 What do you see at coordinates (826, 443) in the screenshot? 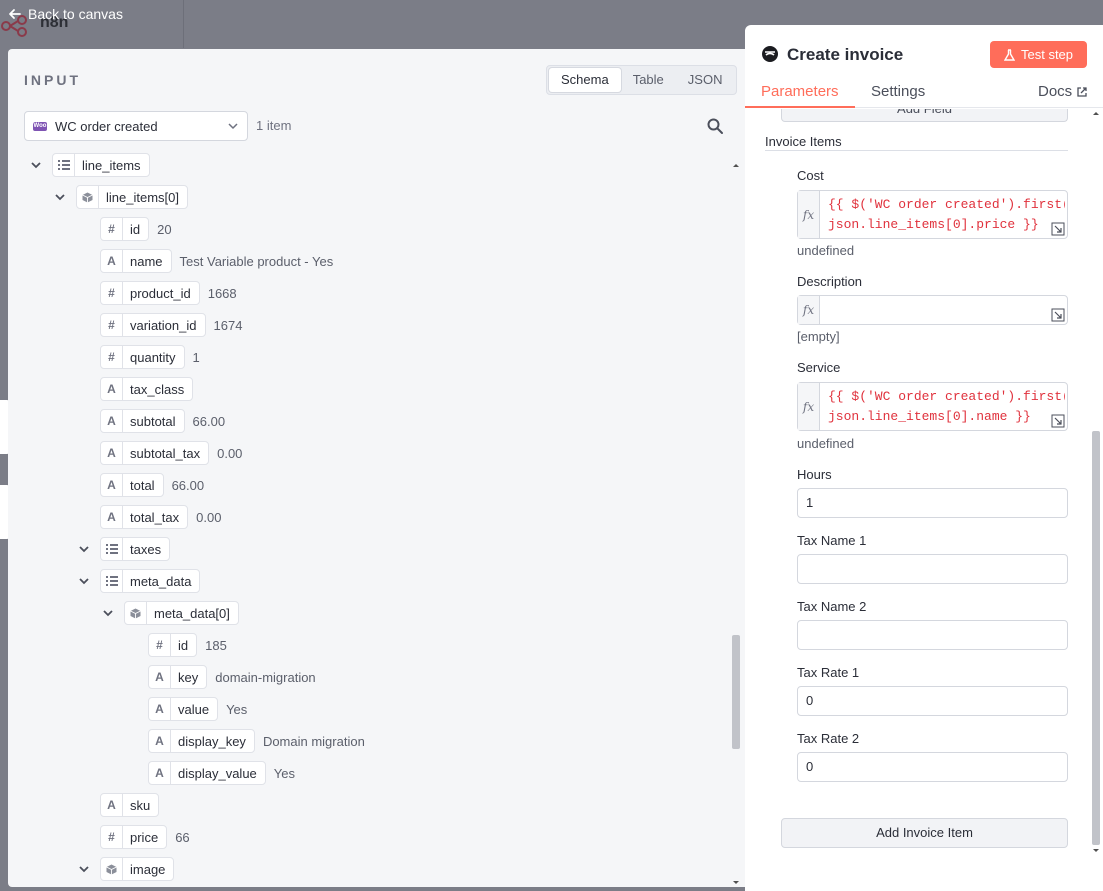
I see `service-hint: undefined` at bounding box center [826, 443].